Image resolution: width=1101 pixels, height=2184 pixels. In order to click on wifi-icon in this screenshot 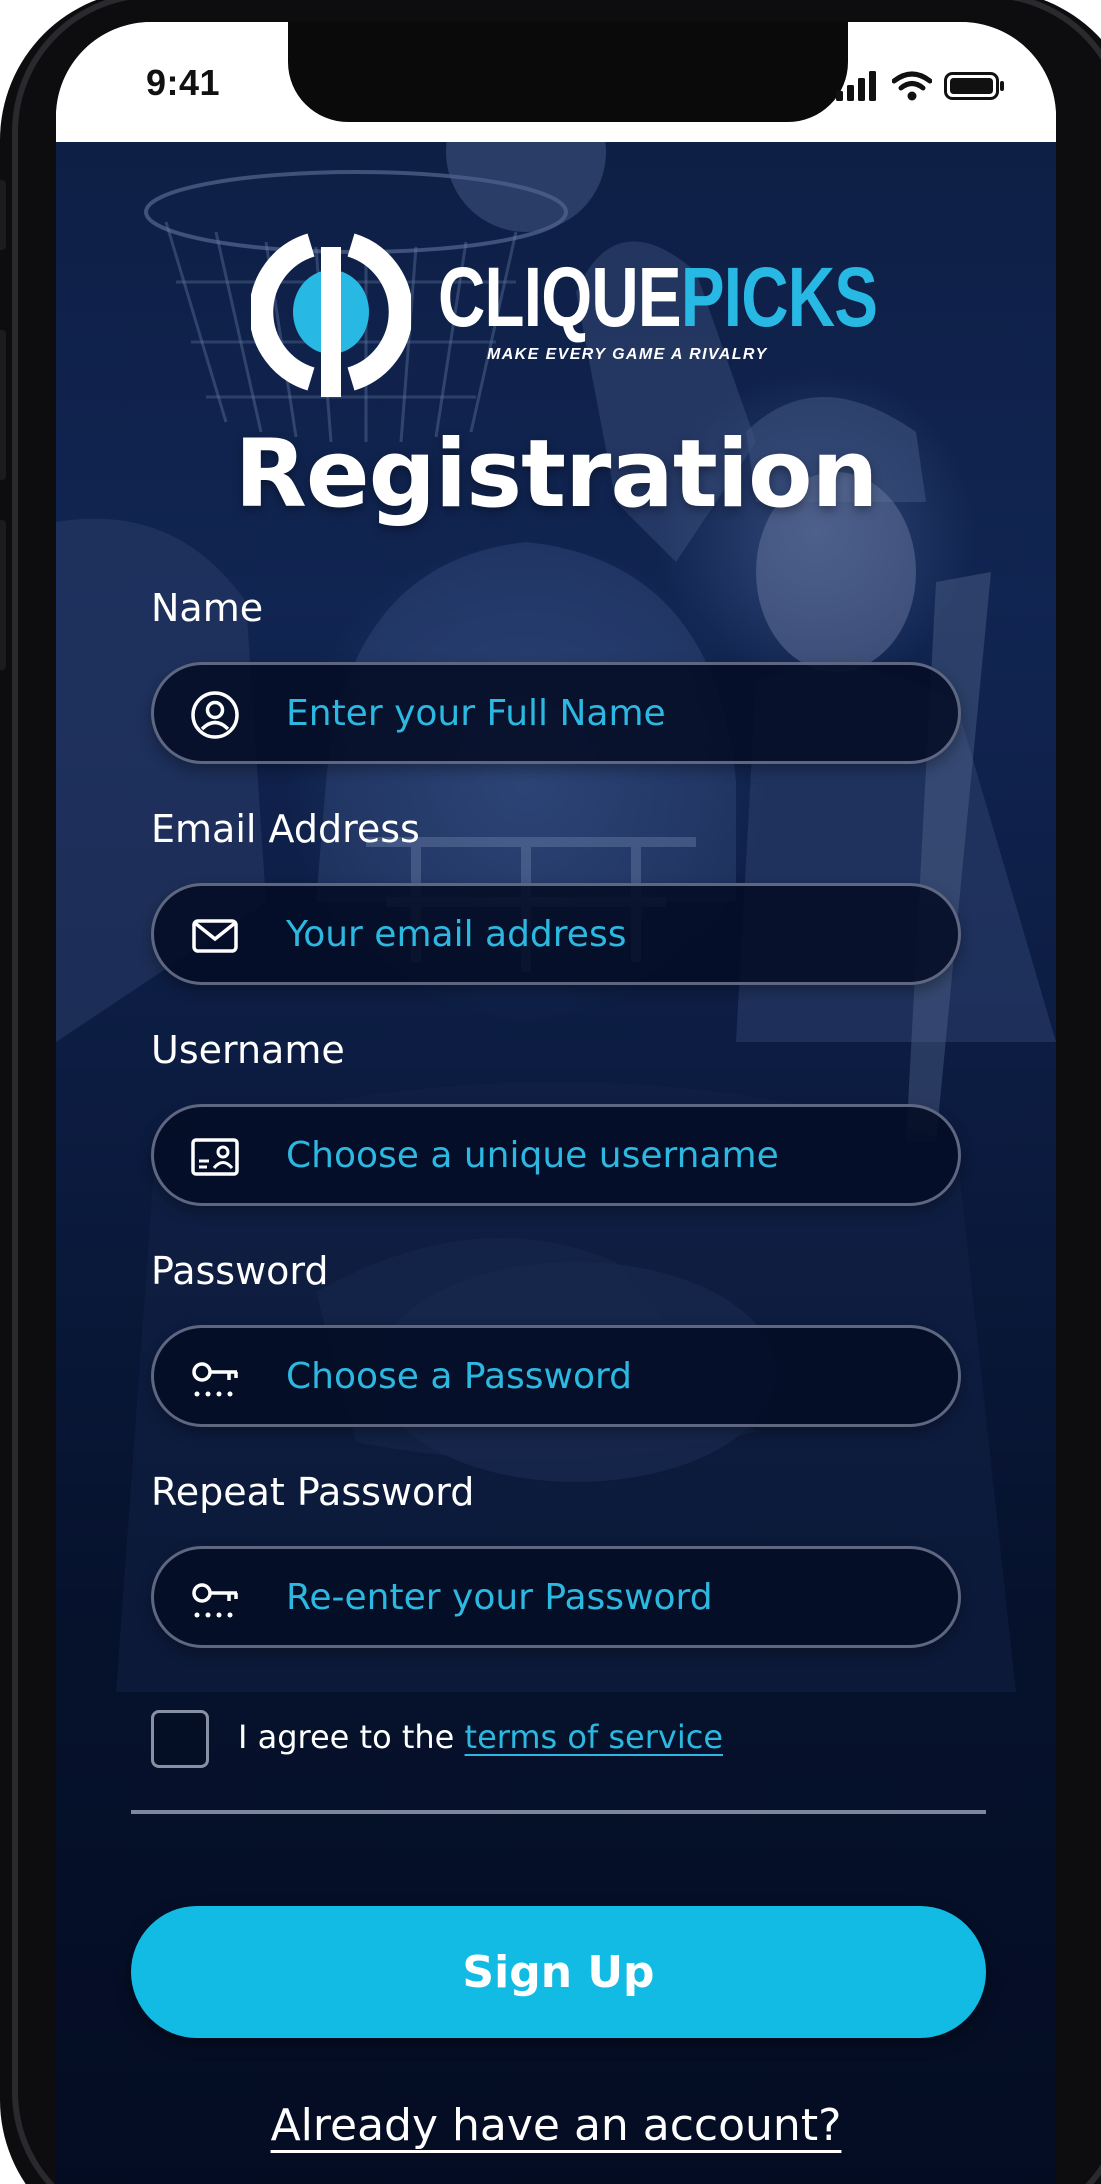, I will do `click(912, 86)`.